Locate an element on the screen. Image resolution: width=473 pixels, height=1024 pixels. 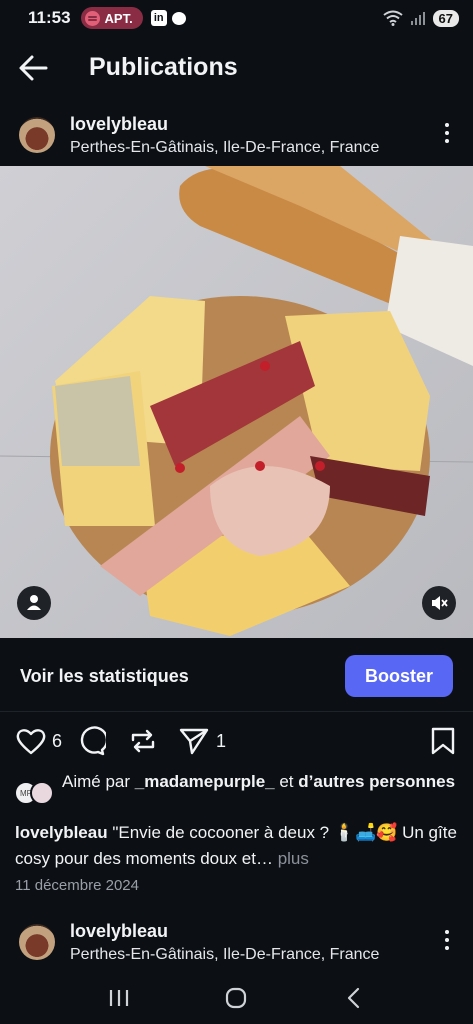
bookmark-icon is located at coordinates (443, 741).